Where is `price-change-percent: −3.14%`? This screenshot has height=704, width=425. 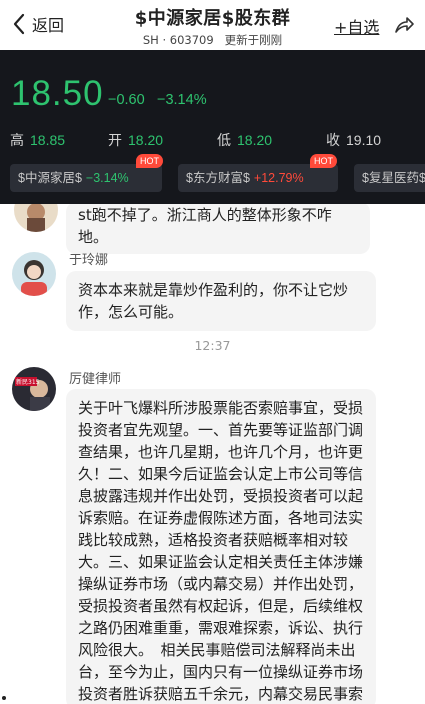 price-change-percent: −3.14% is located at coordinates (182, 100).